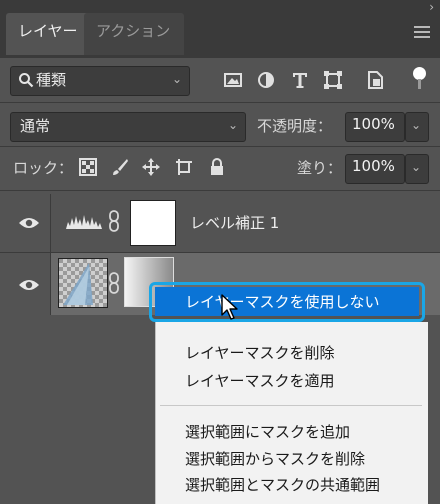  Describe the element at coordinates (431, 7) in the screenshot. I see `panel-collapse-icon: ›` at that location.